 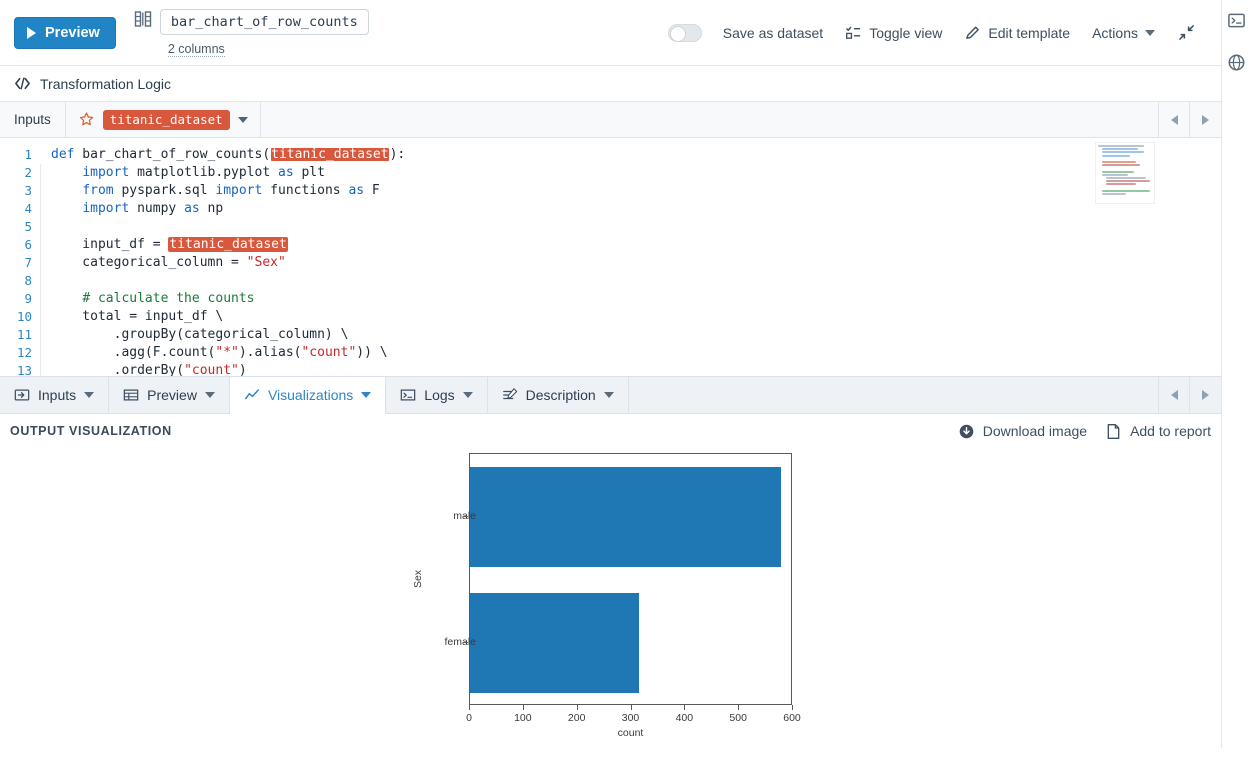 What do you see at coordinates (203, 172) in the screenshot?
I see `code-line-2: import matplotlib.pyplot as plt` at bounding box center [203, 172].